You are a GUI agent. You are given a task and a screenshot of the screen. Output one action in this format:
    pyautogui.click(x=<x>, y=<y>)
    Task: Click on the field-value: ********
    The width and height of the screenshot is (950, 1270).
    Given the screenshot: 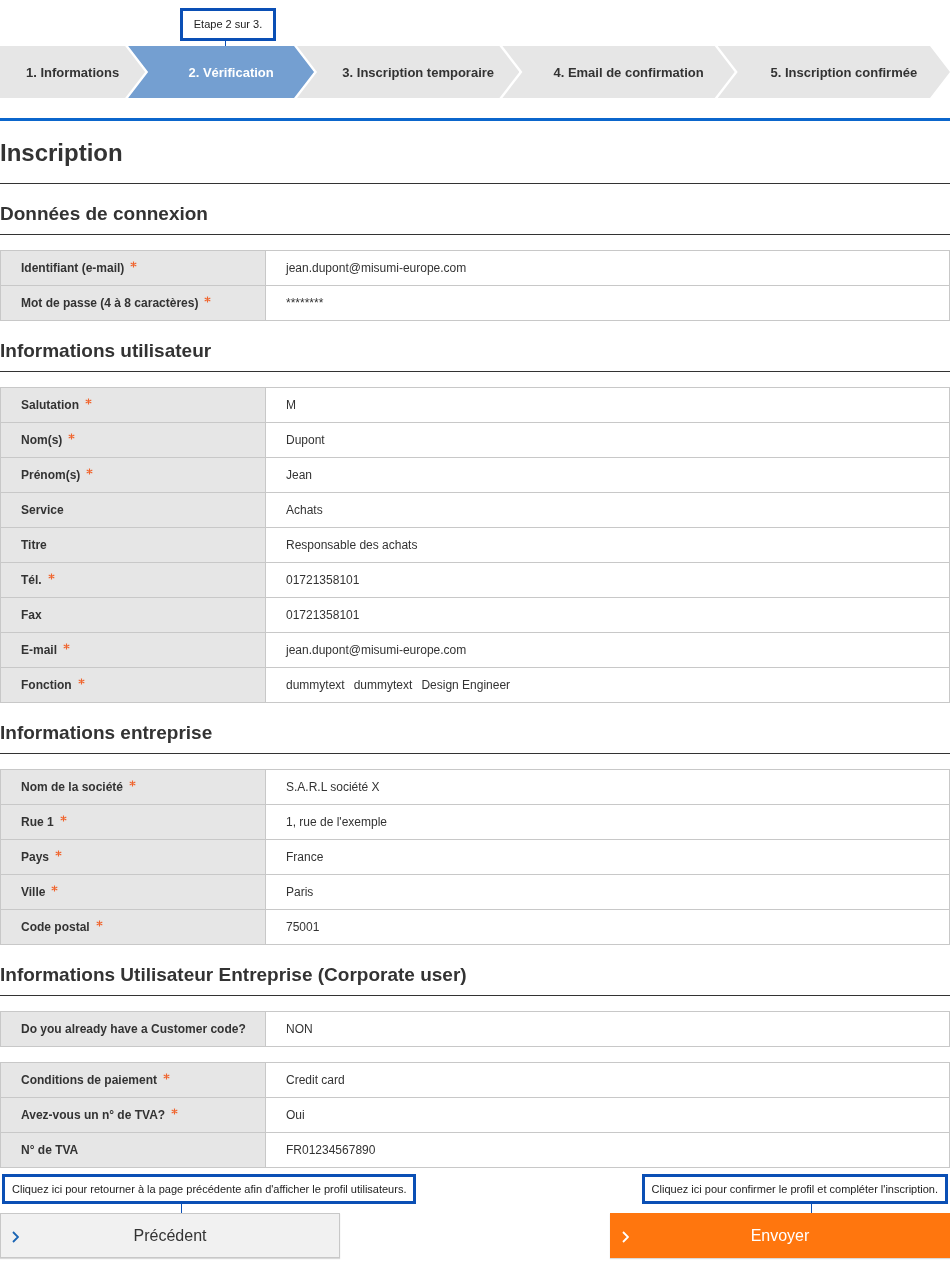 What is the action you would take?
    pyautogui.click(x=305, y=303)
    